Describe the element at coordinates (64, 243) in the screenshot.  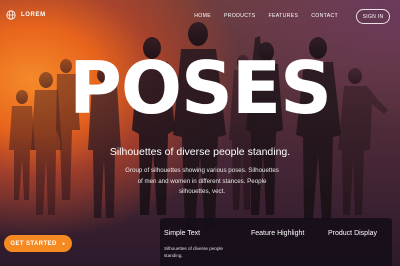
I see `chevron-right-icon: ▸` at that location.